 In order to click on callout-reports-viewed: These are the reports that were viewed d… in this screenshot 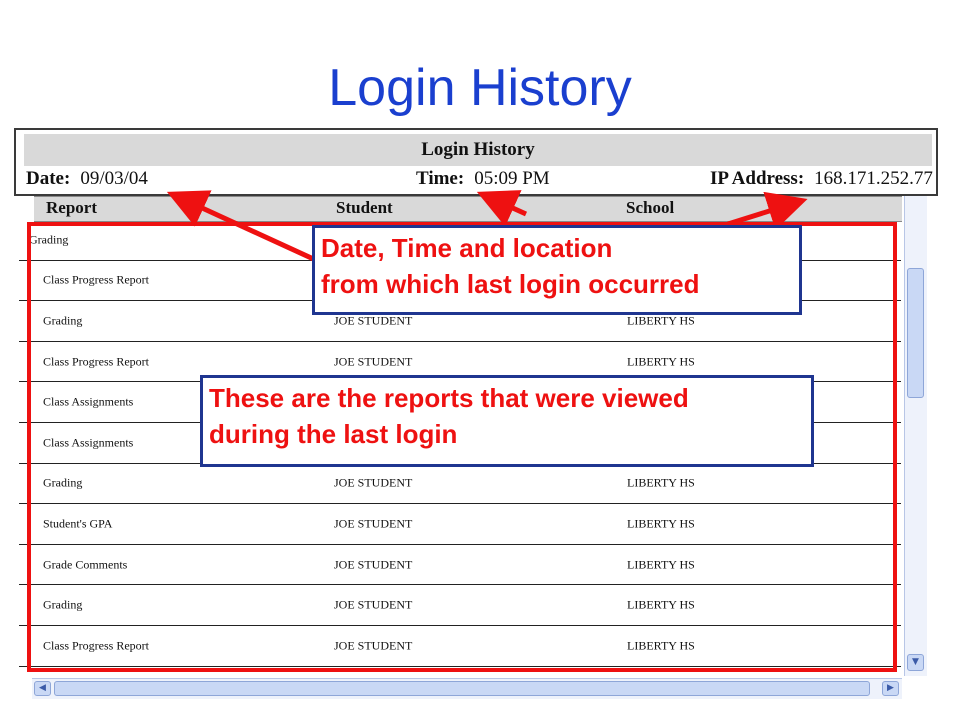, I will do `click(507, 421)`.